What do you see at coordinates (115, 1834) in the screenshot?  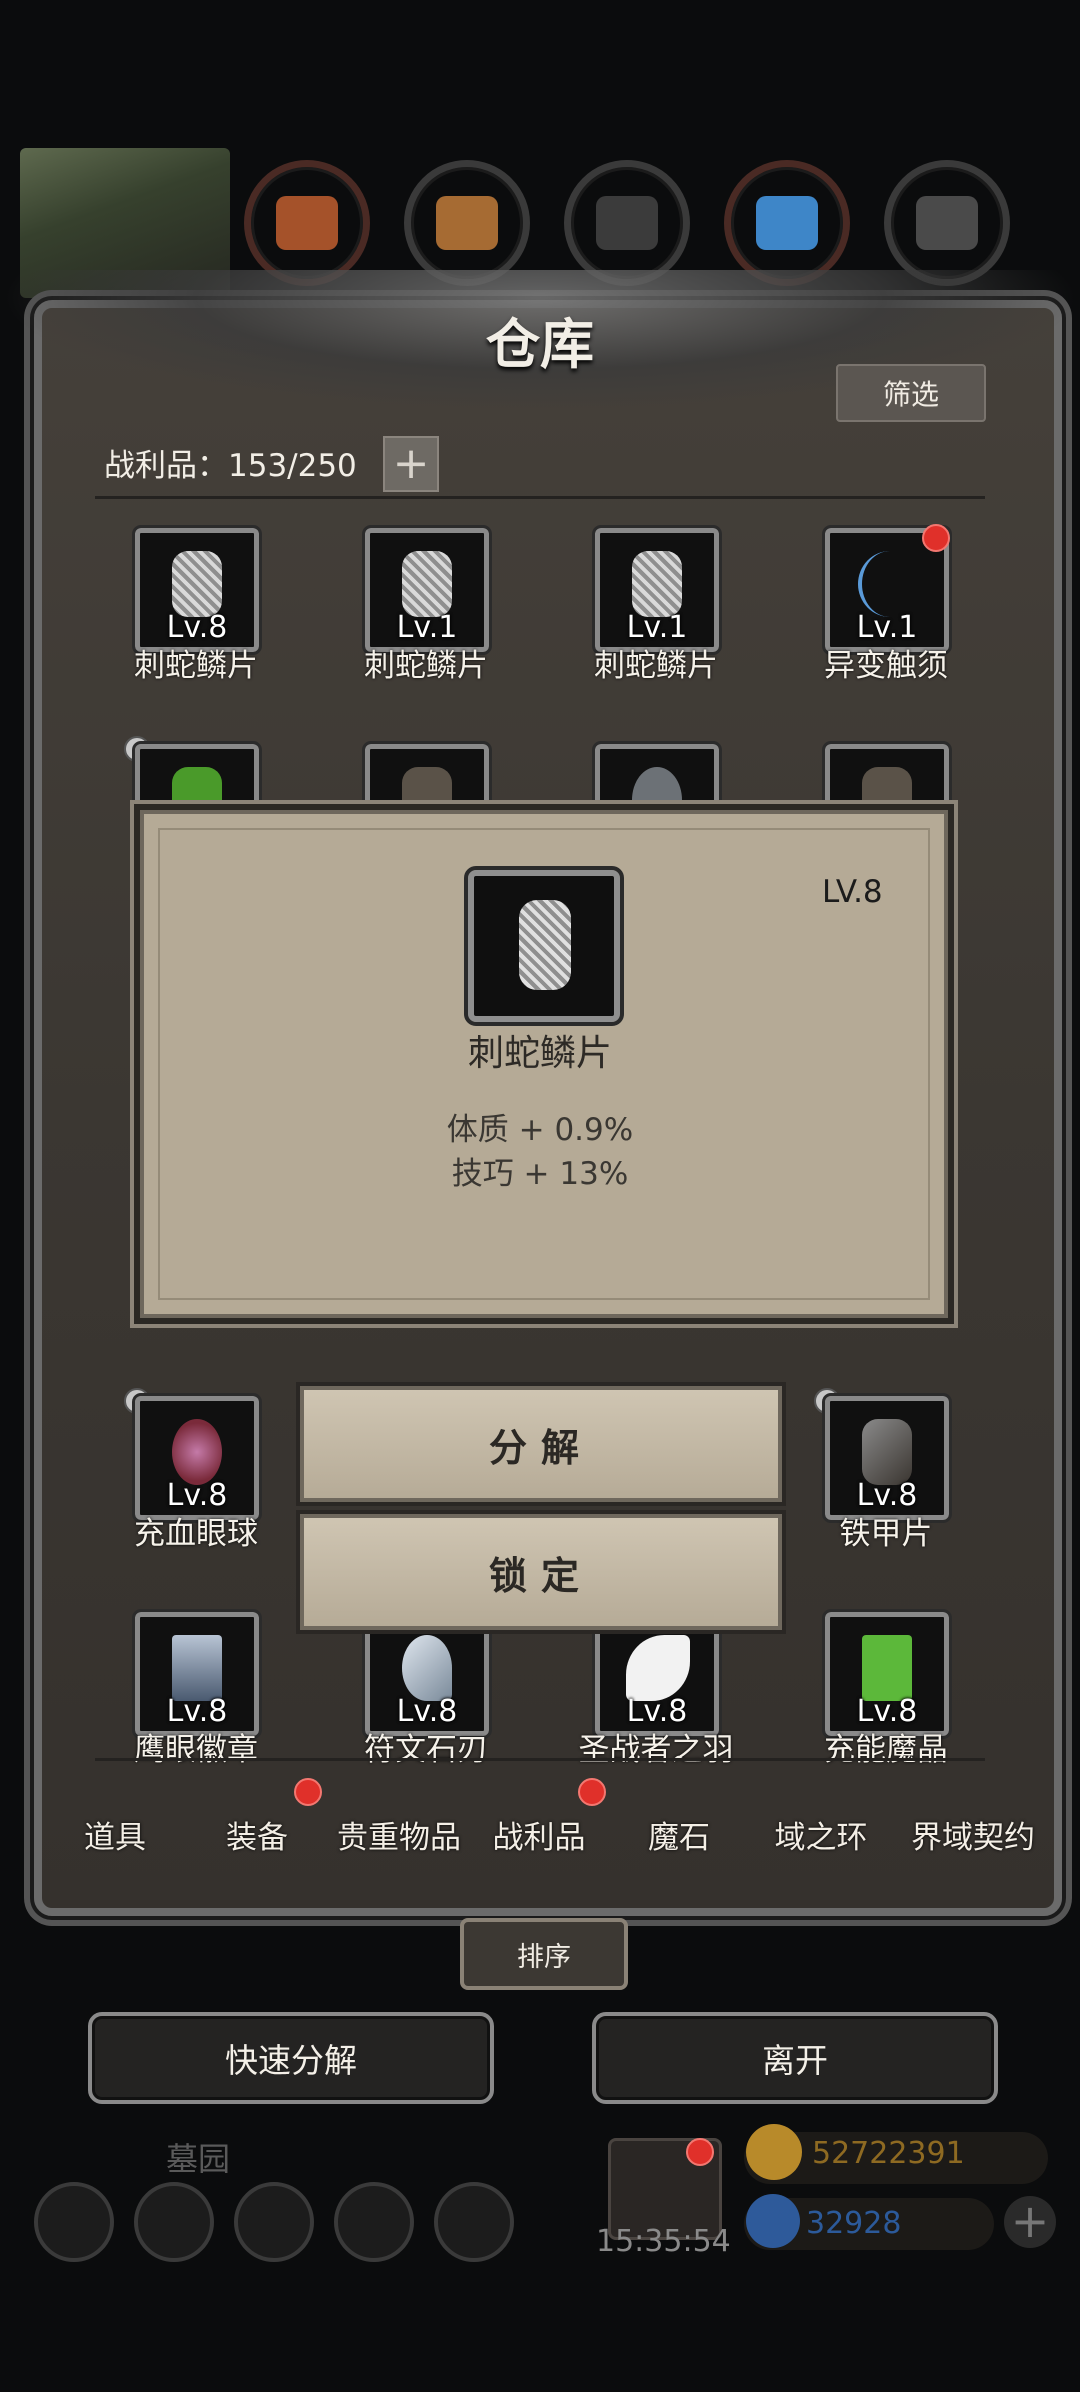 I see `tab-props: 道具` at bounding box center [115, 1834].